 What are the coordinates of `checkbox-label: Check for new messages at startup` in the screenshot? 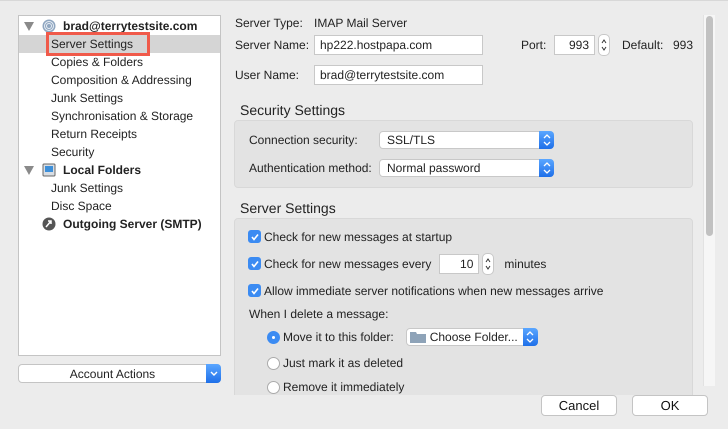 It's located at (358, 237).